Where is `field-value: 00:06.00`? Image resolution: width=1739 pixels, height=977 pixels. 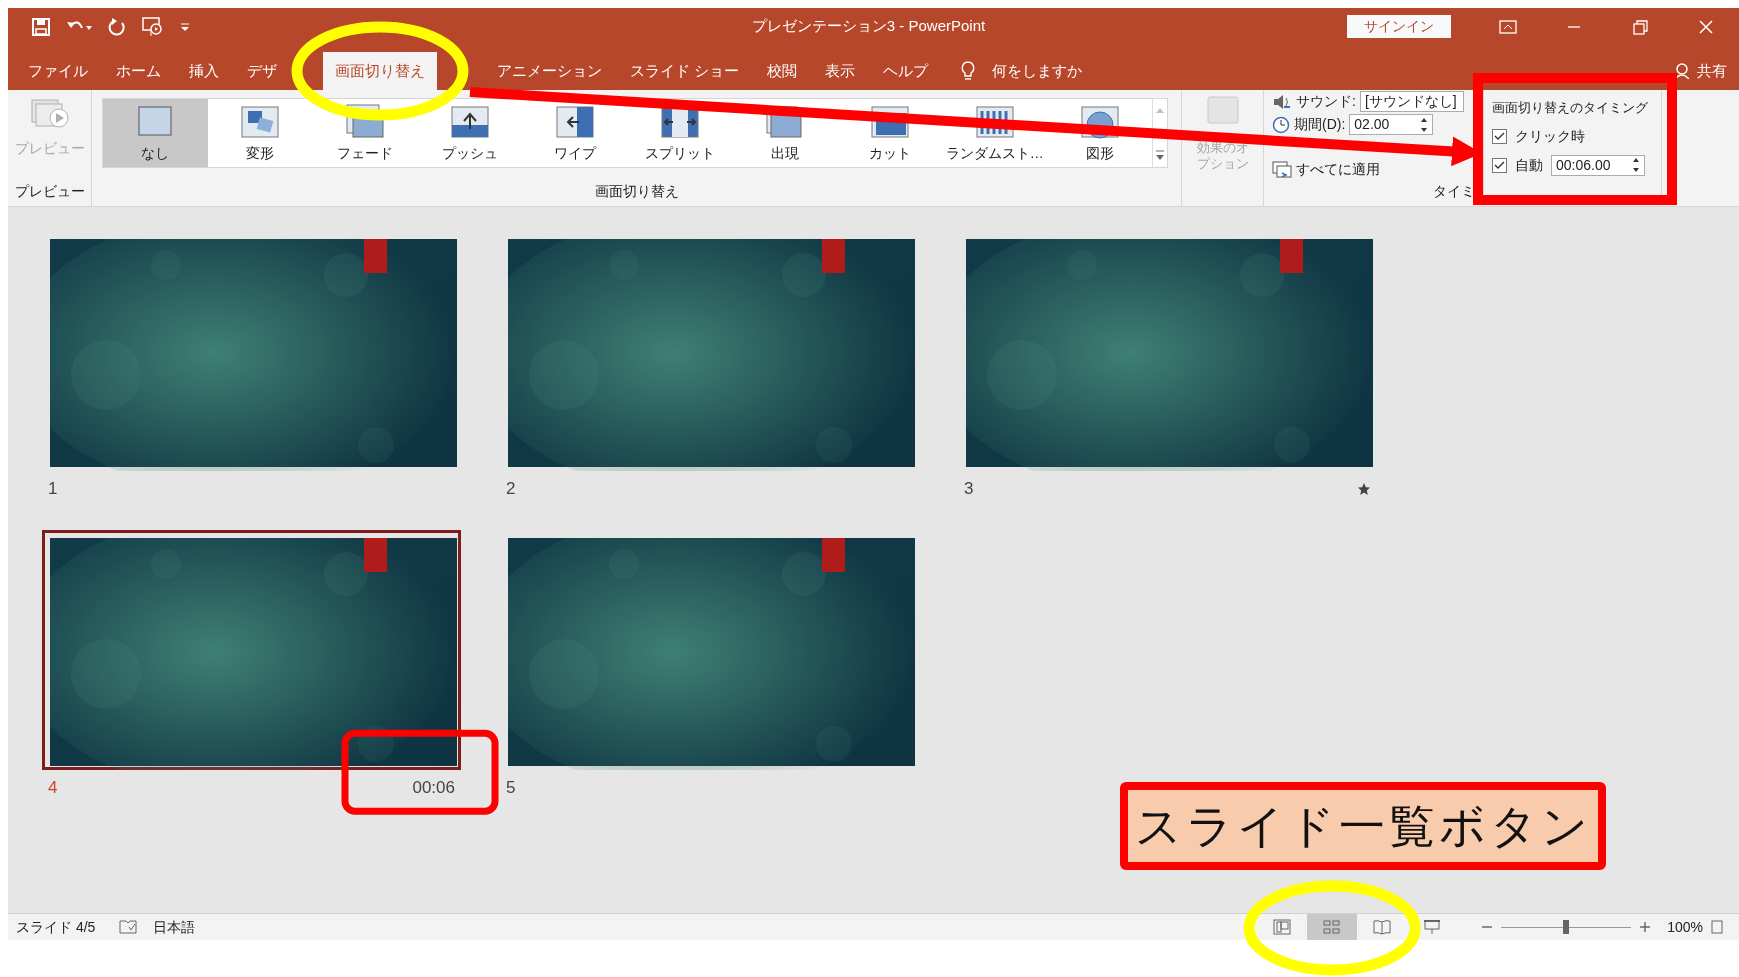 field-value: 00:06.00 is located at coordinates (1583, 165).